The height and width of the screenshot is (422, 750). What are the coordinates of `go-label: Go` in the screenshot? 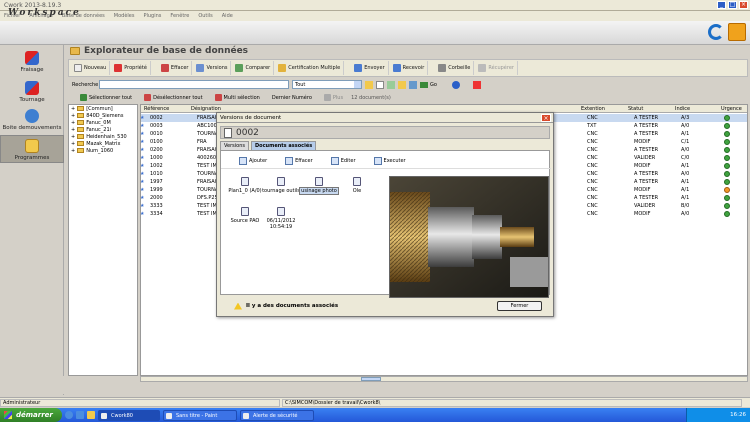 It's located at (433, 84).